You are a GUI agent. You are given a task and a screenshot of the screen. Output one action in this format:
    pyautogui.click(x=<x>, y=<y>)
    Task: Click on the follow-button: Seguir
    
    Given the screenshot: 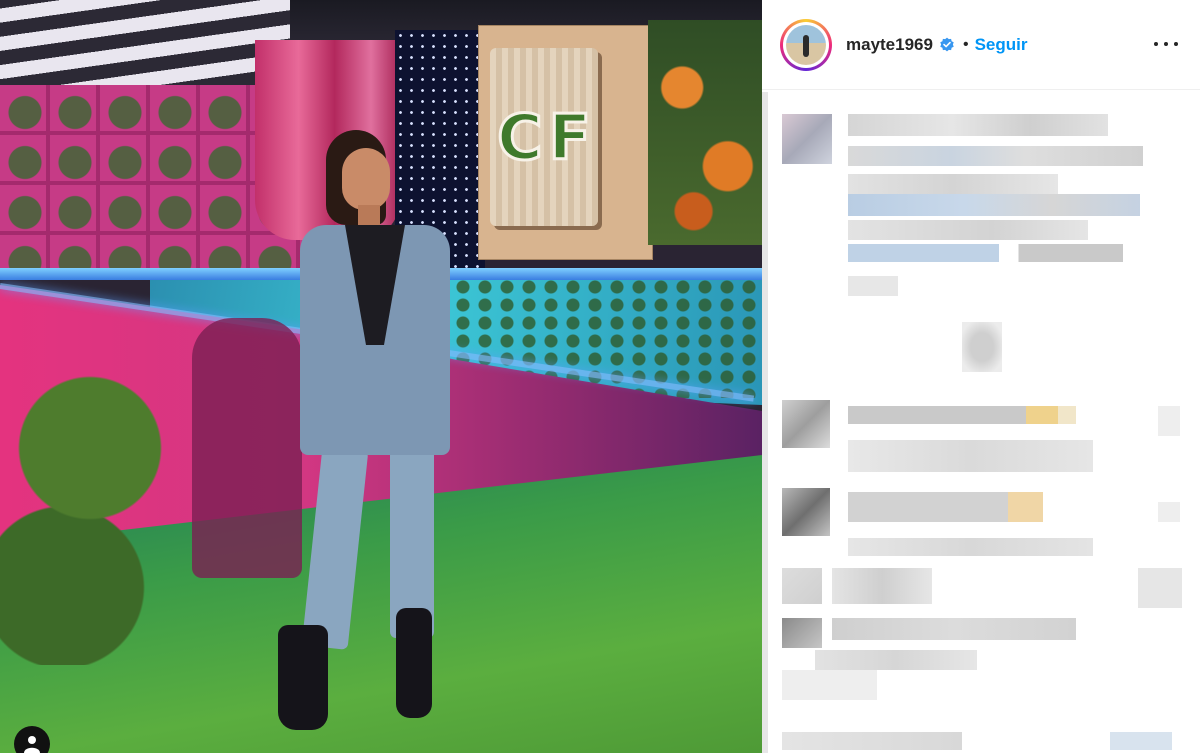 What is the action you would take?
    pyautogui.click(x=1001, y=45)
    